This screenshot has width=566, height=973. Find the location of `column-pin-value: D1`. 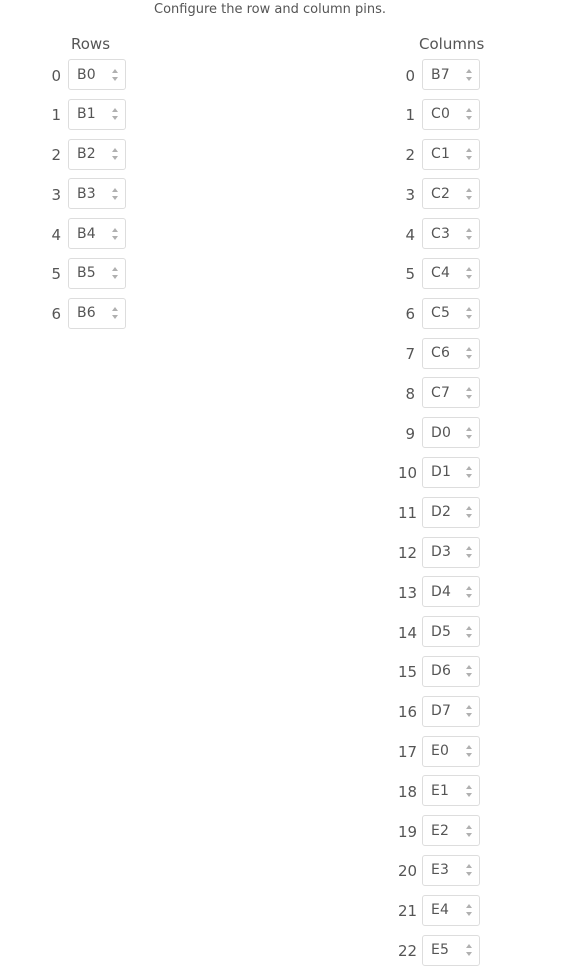

column-pin-value: D1 is located at coordinates (441, 472).